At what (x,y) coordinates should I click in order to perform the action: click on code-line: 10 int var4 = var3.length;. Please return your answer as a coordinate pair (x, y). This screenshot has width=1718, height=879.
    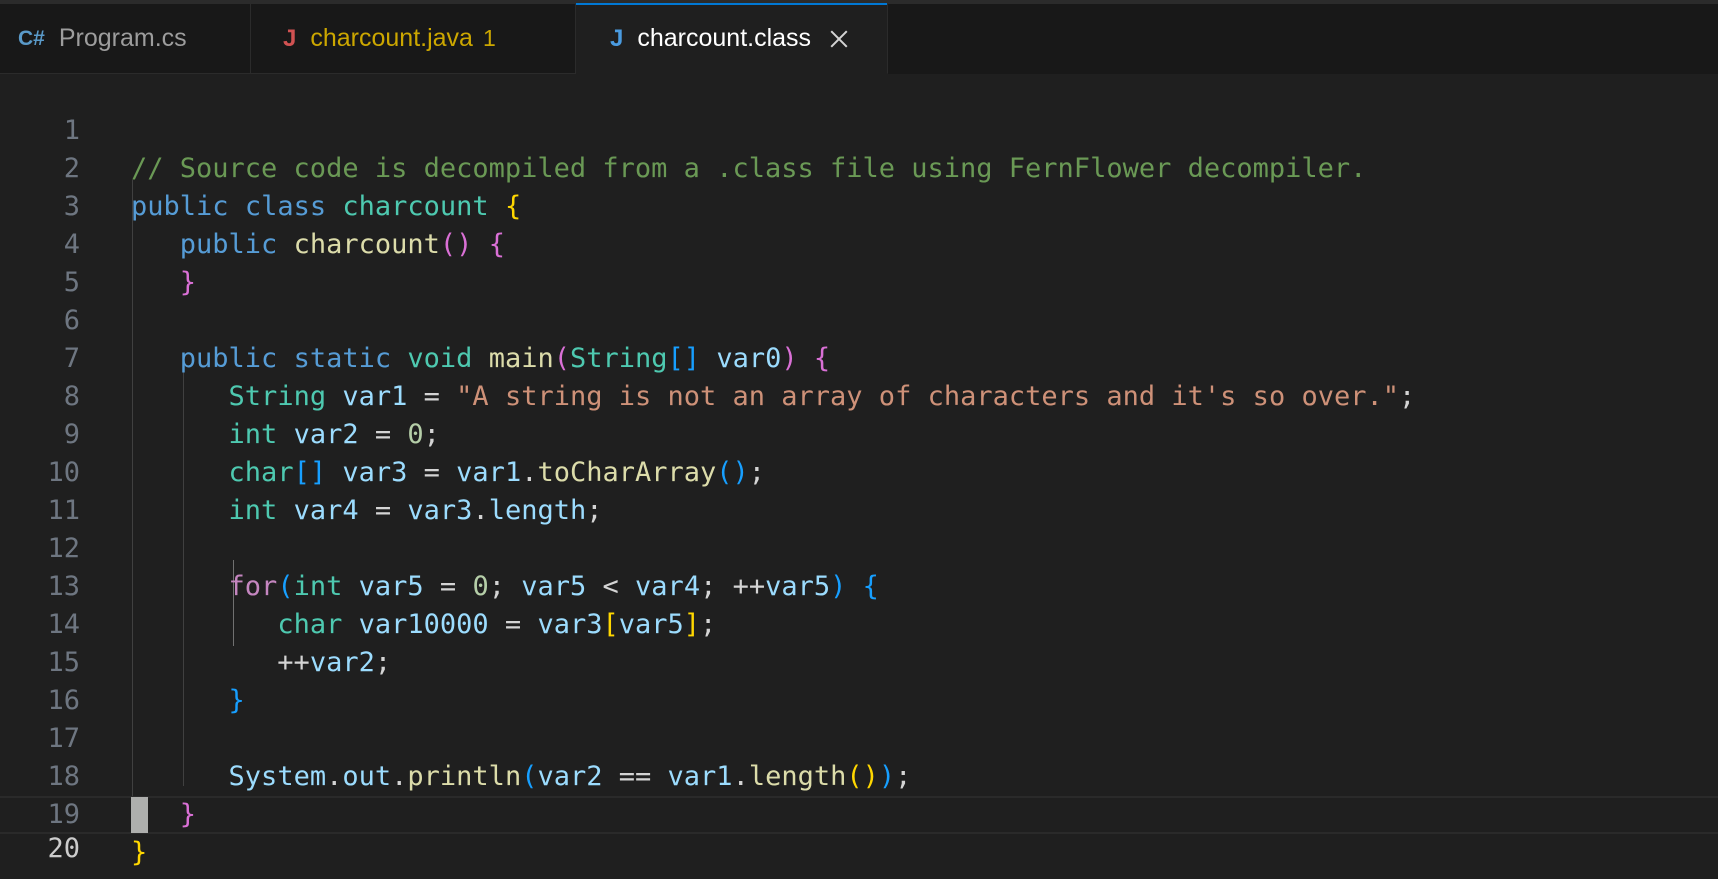
    Looking at the image, I should click on (859, 471).